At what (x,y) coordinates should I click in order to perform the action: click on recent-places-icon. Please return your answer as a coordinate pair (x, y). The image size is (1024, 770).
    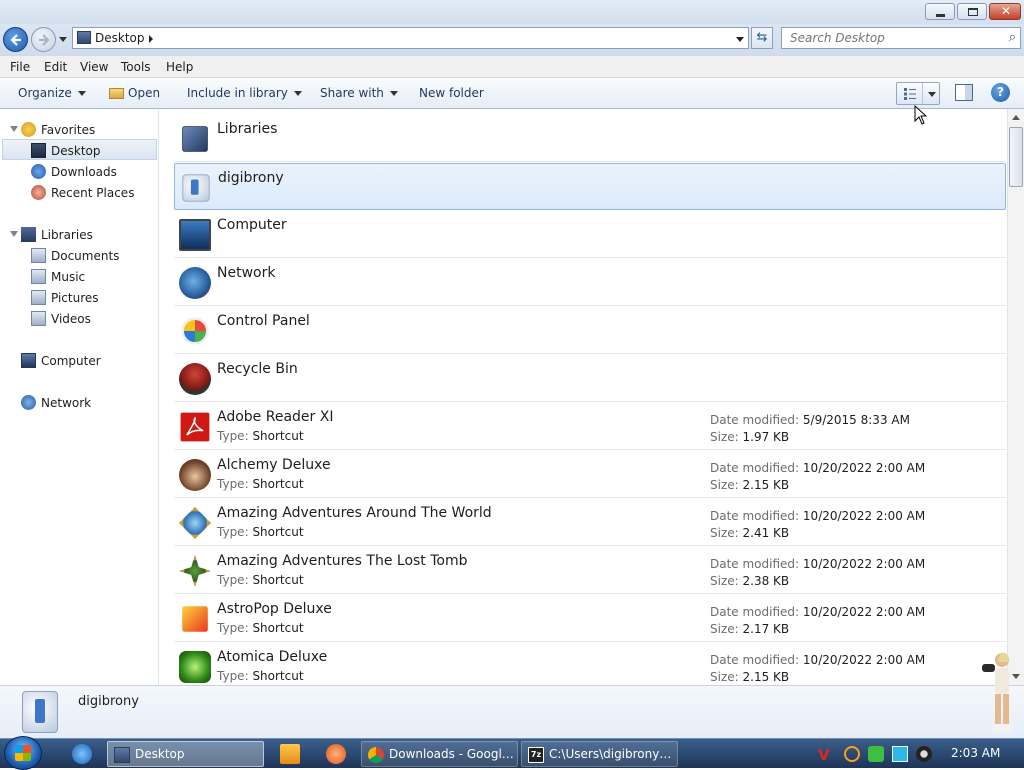
    Looking at the image, I should click on (38, 192).